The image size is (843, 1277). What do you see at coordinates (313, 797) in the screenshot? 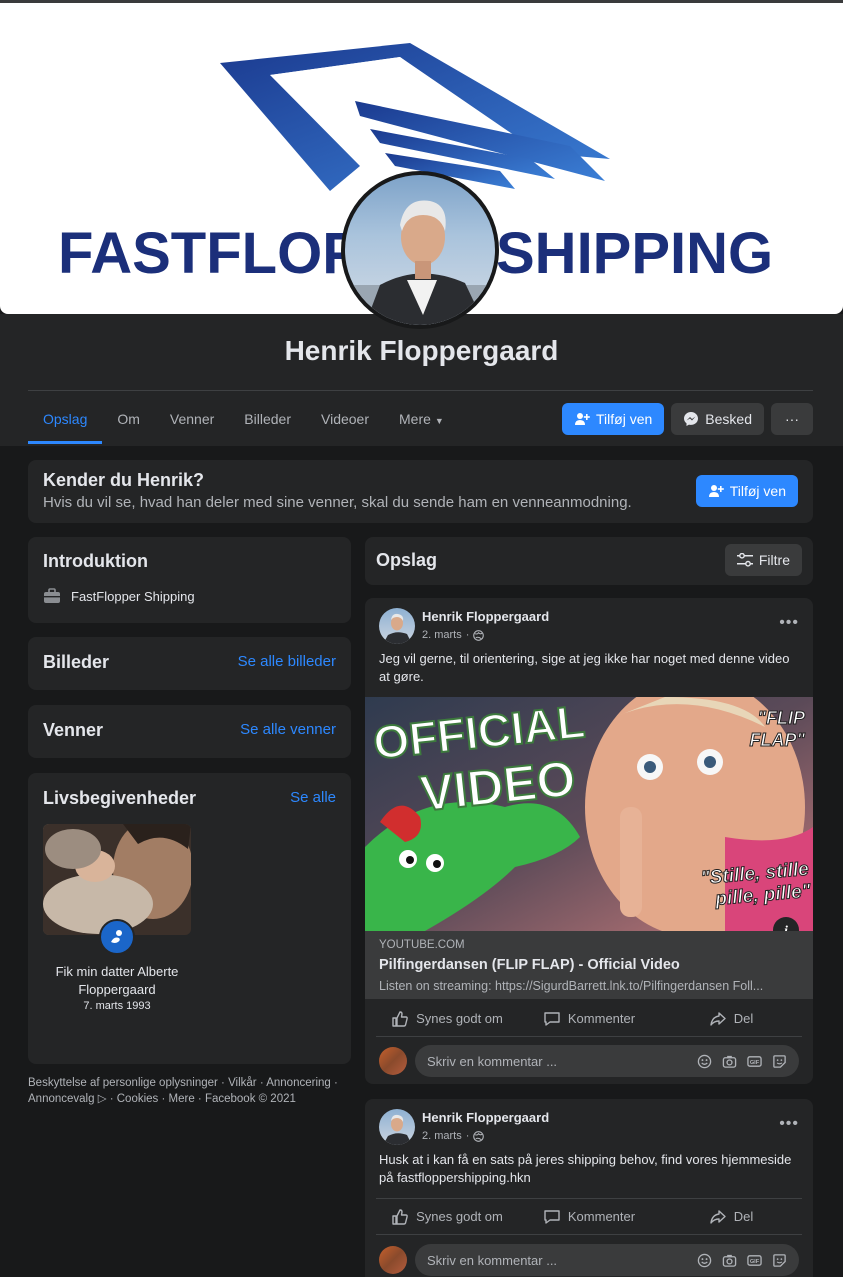
I see `see-all-life-events-link: Se alle` at bounding box center [313, 797].